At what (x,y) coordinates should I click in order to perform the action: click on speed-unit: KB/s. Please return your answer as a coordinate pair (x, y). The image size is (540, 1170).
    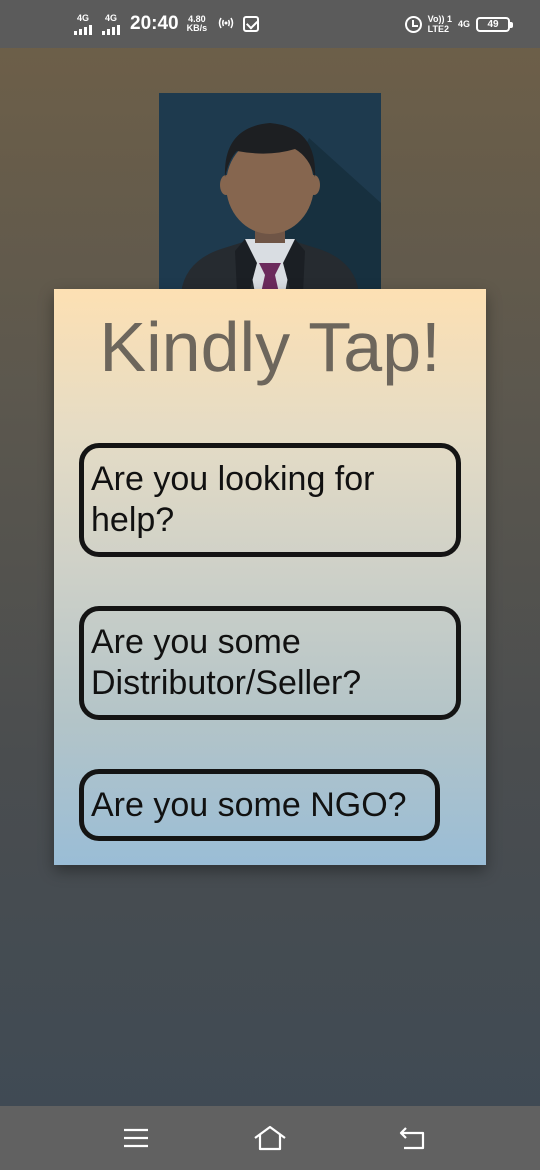
    Looking at the image, I should click on (197, 28).